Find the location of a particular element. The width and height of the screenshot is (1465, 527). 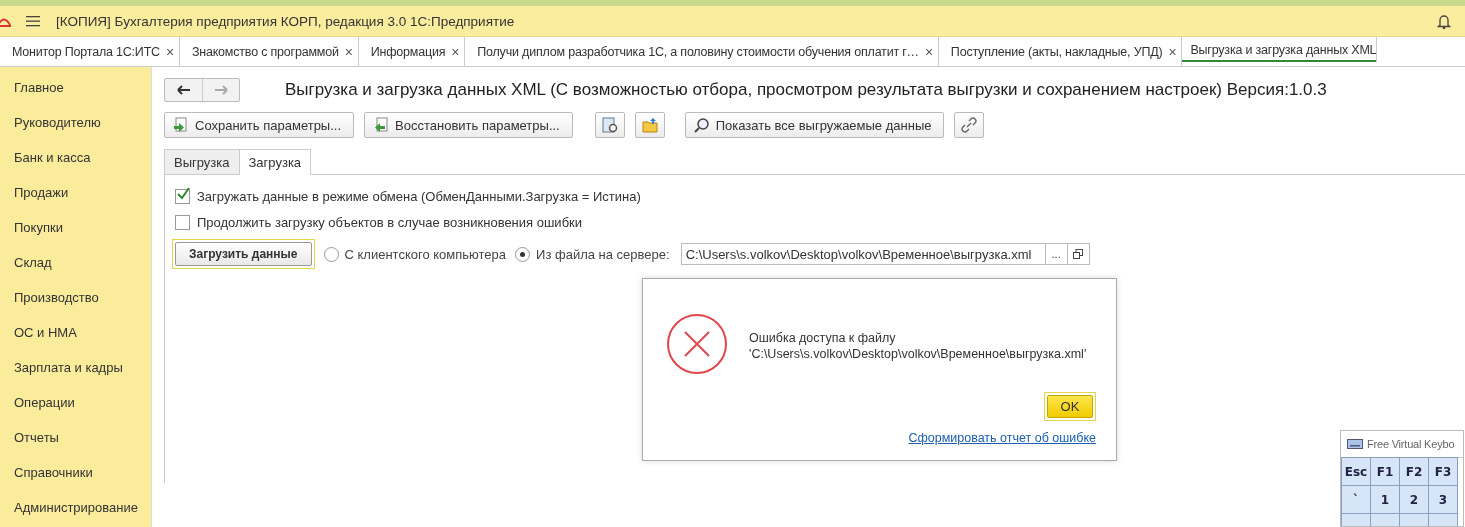

settings-icon is located at coordinates (609, 125).